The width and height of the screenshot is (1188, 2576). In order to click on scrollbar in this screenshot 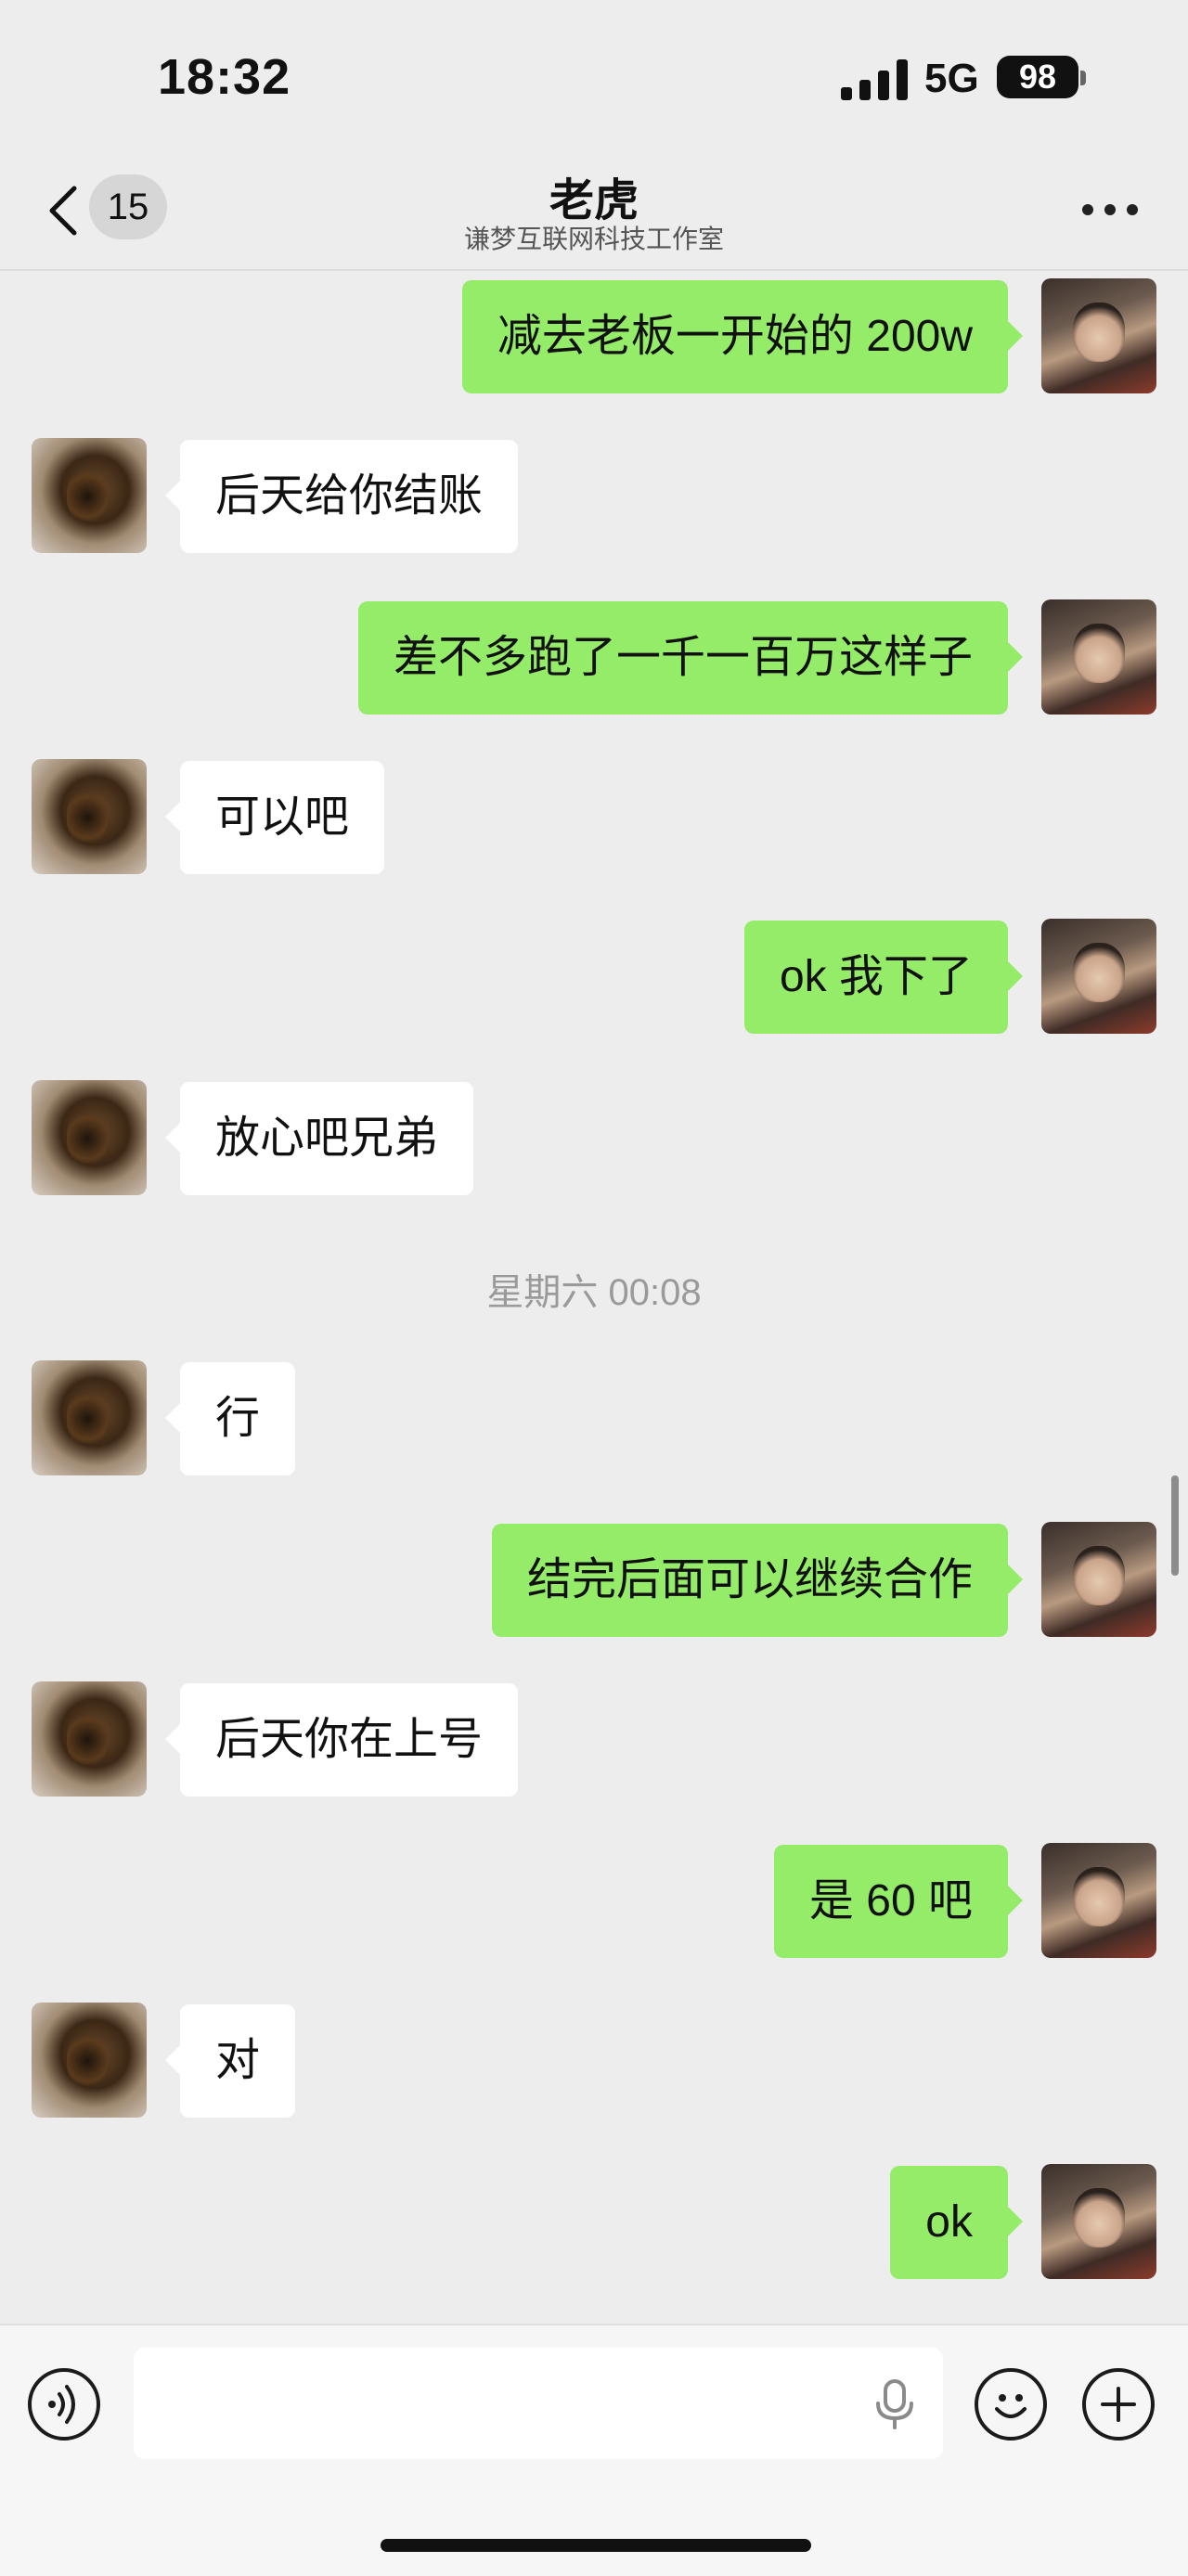, I will do `click(1175, 1526)`.